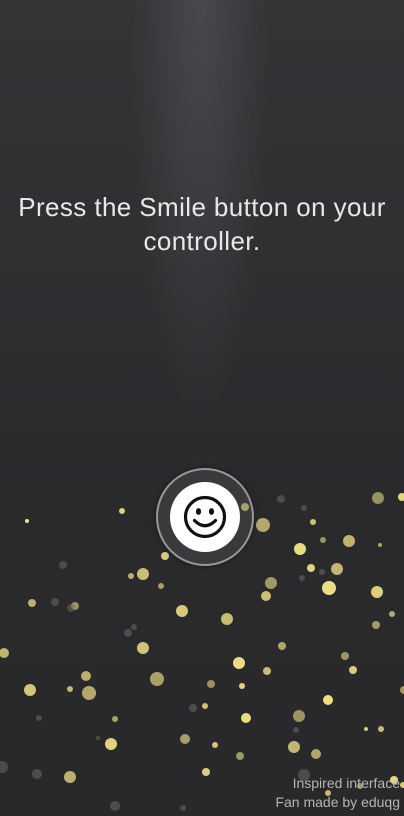  I want to click on smile-icon, so click(205, 517).